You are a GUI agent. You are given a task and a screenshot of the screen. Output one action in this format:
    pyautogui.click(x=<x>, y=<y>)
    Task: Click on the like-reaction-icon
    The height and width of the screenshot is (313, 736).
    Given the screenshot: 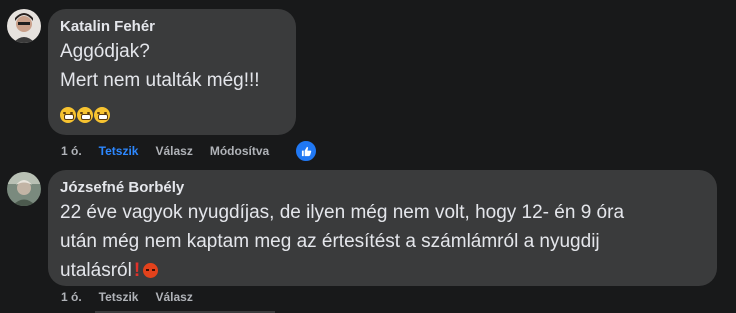 What is the action you would take?
    pyautogui.click(x=306, y=151)
    